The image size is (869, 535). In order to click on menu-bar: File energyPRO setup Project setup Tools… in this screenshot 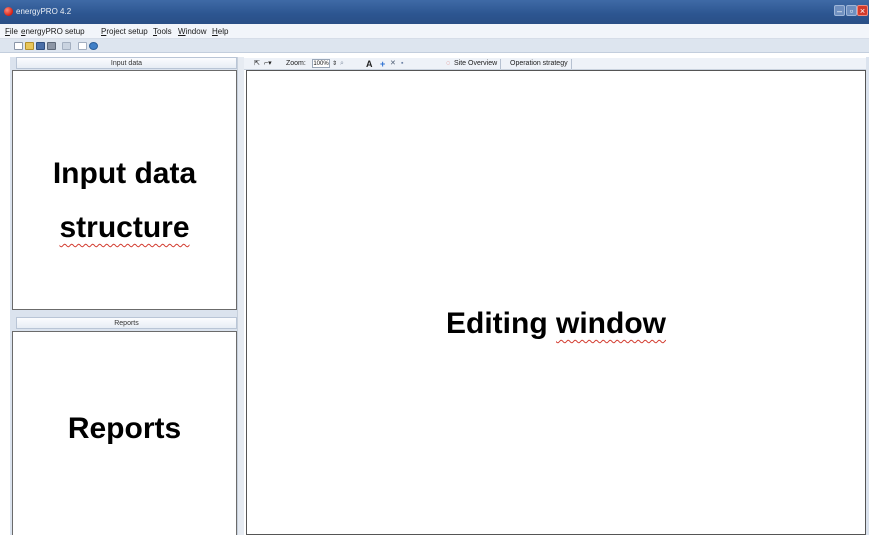, I will do `click(434, 31)`.